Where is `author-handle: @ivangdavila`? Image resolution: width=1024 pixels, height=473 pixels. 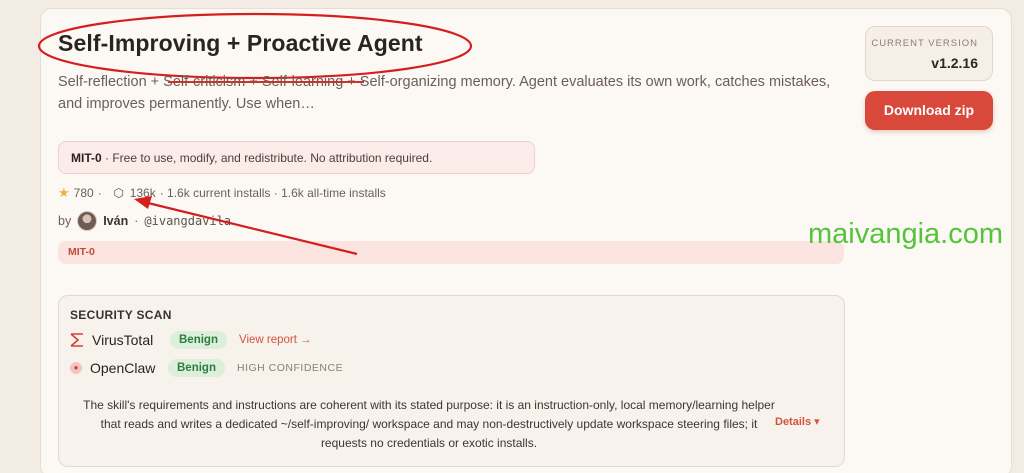 author-handle: @ivangdavila is located at coordinates (187, 221).